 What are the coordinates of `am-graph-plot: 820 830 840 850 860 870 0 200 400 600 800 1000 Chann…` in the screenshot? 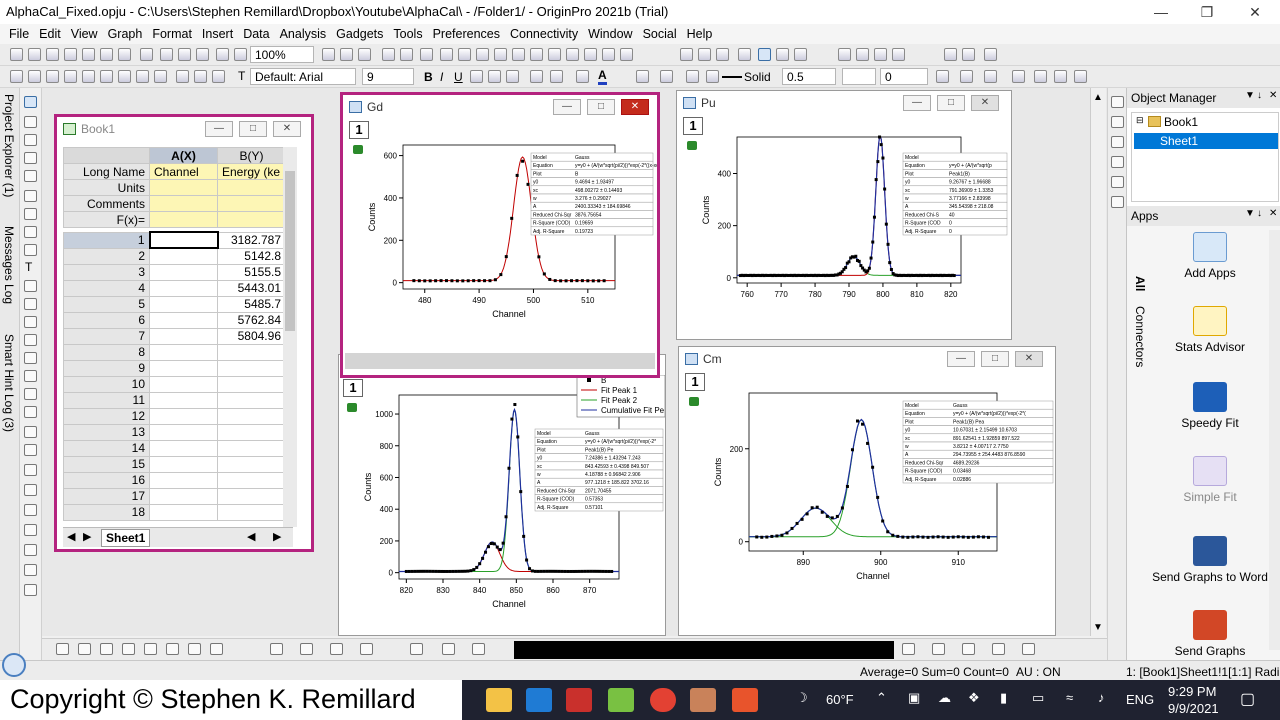 It's located at (502, 504).